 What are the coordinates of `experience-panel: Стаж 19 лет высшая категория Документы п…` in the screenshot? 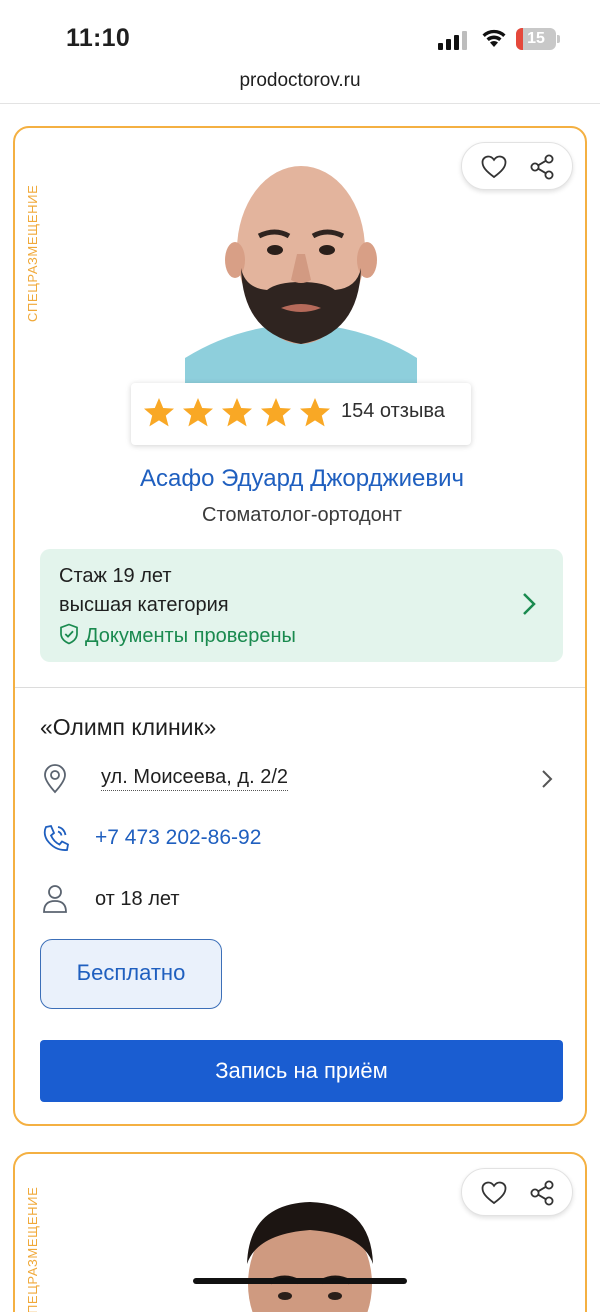 It's located at (301, 605).